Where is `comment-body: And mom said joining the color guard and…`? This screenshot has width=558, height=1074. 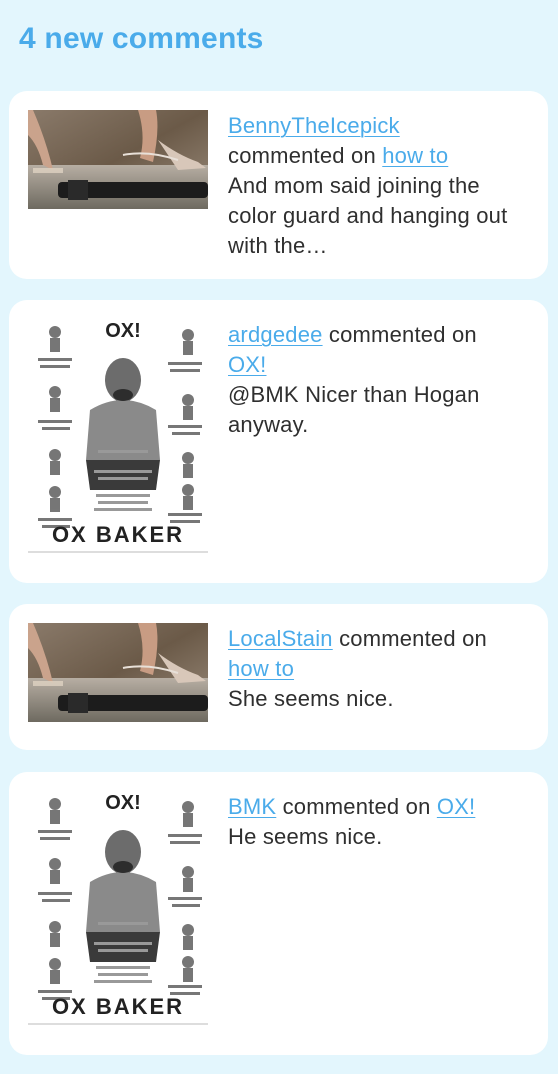 comment-body: And mom said joining the color guard and… is located at coordinates (368, 215).